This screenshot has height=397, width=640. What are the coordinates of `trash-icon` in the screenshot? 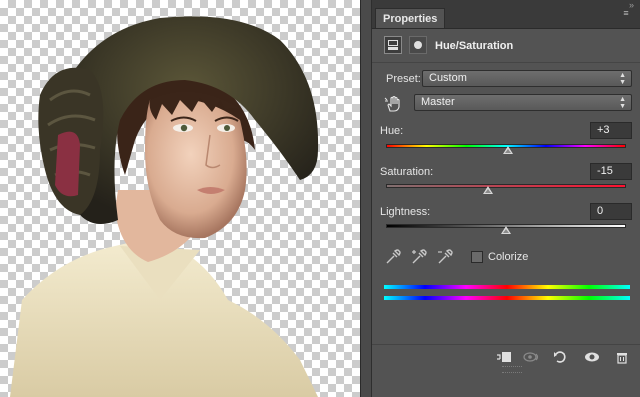 It's located at (622, 357).